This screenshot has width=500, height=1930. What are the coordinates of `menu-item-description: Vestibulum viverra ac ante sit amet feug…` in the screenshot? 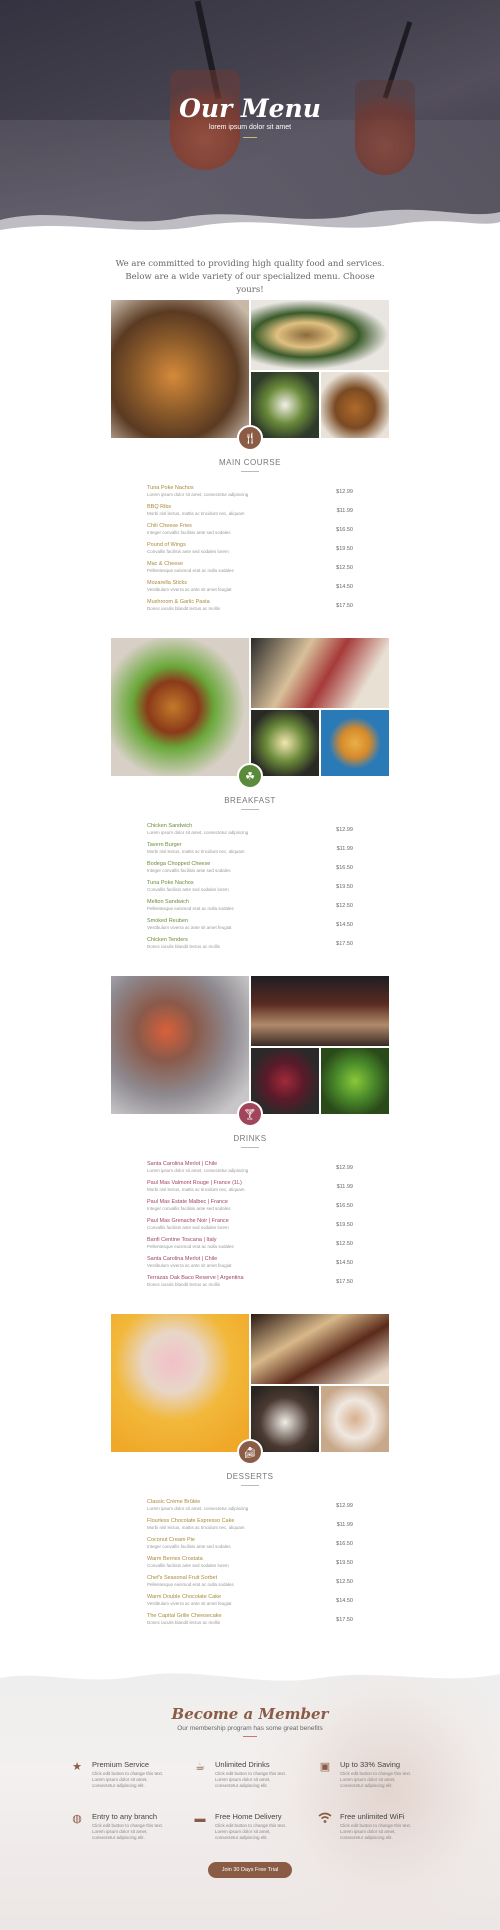 It's located at (189, 1265).